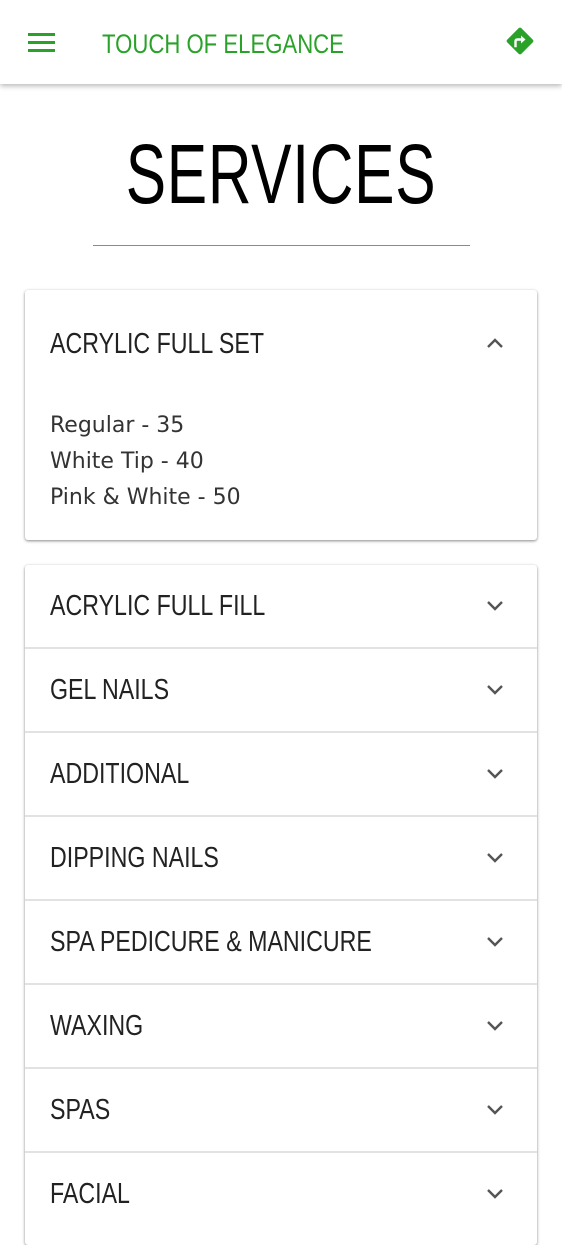  I want to click on accordion-title: ACRYLIC FULL FILL, so click(158, 606).